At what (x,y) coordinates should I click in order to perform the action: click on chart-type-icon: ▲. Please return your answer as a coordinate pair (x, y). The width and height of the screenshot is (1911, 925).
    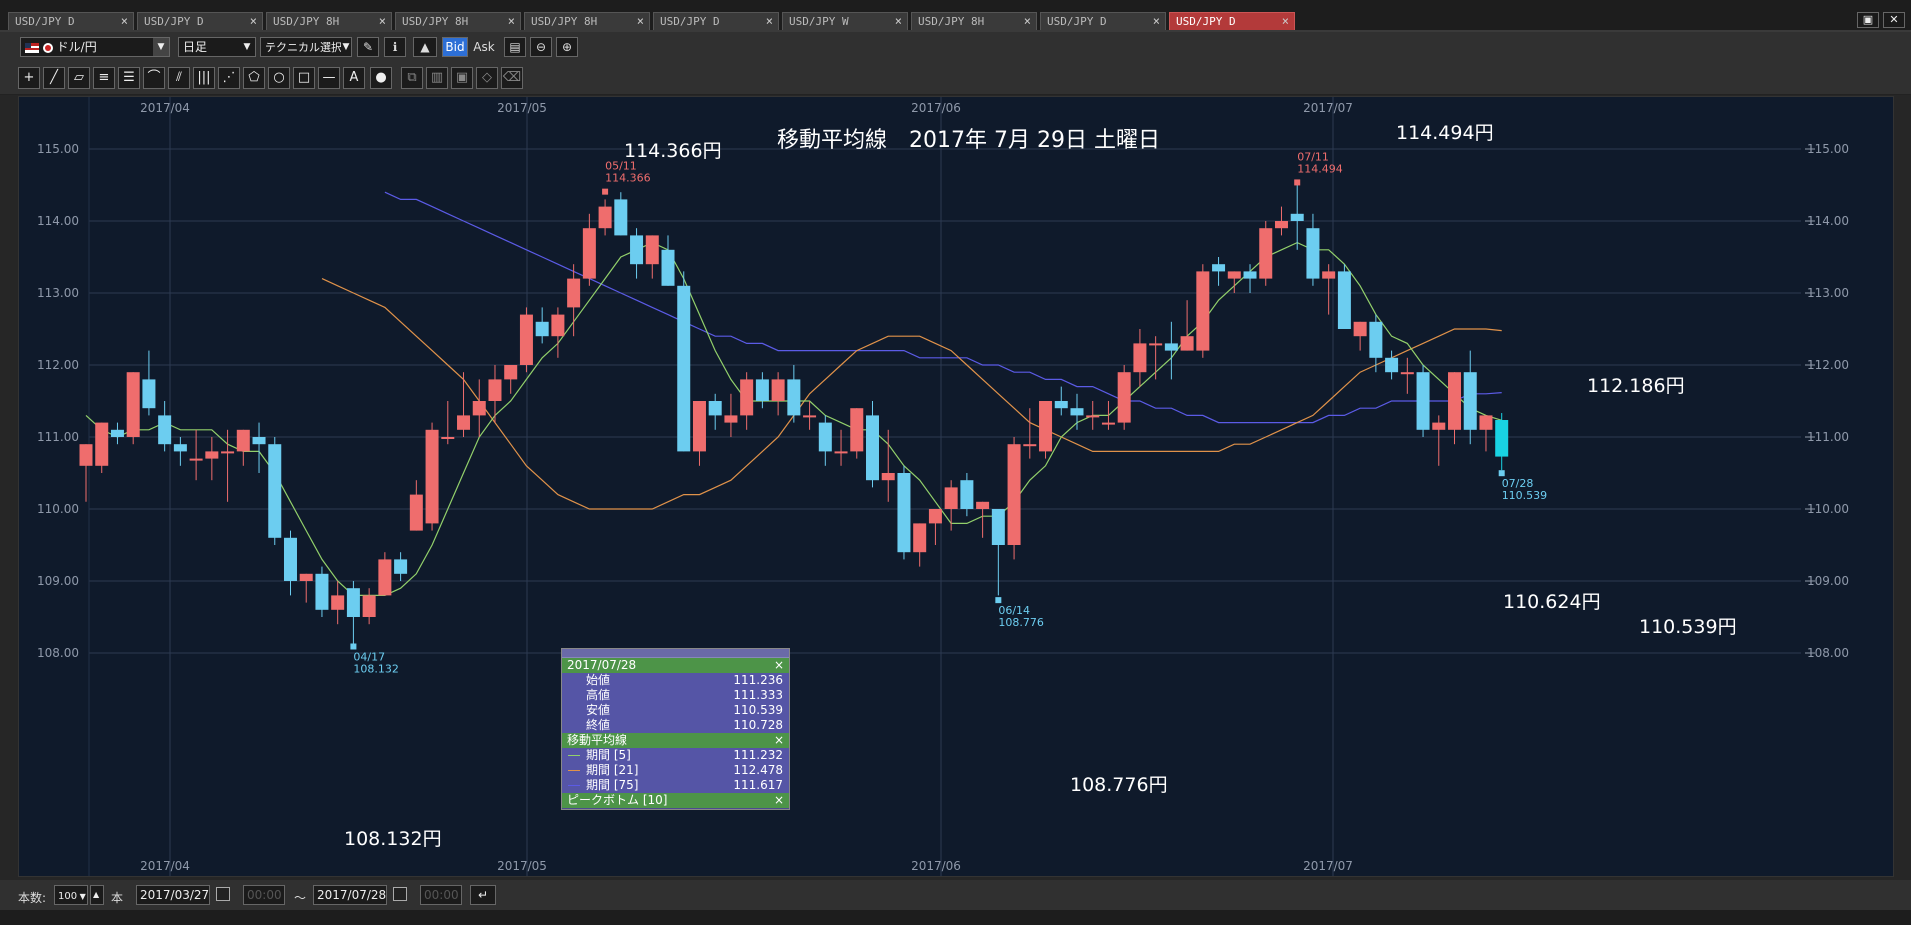
    Looking at the image, I should click on (425, 47).